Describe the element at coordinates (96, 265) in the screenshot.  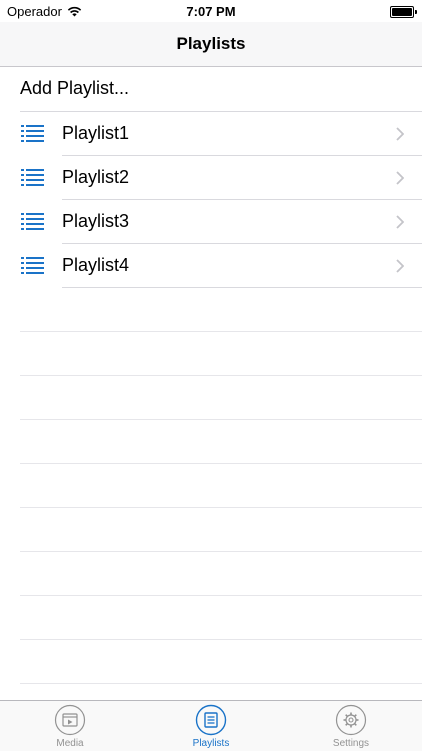
I see `playlist-label: Playlist4` at that location.